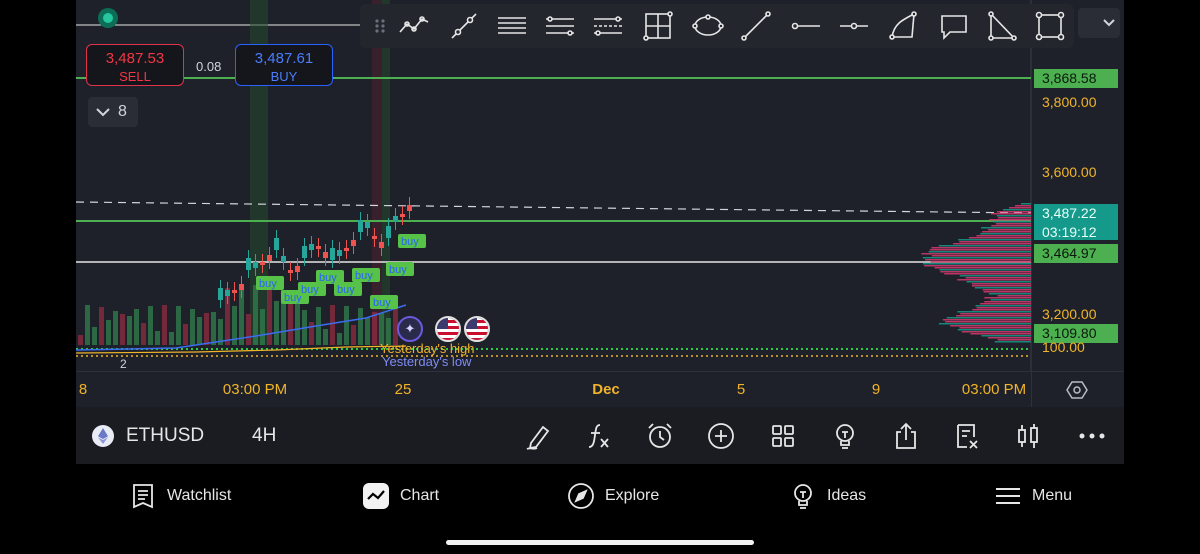  I want to click on buy-button: 3,487.61 BUY, so click(284, 65).